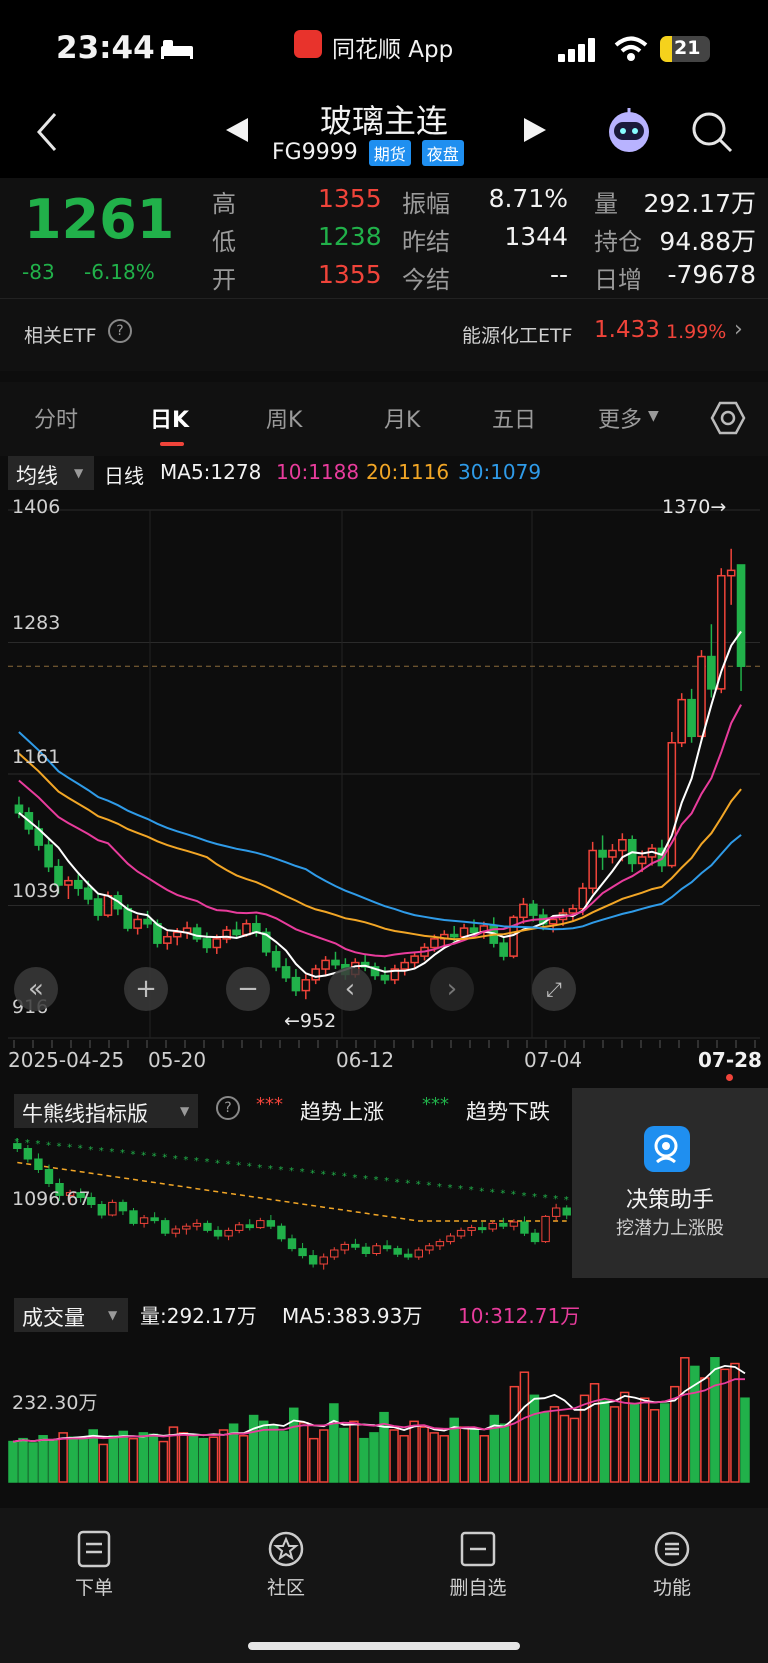  I want to click on scroll-left-button: ‹, so click(350, 989).